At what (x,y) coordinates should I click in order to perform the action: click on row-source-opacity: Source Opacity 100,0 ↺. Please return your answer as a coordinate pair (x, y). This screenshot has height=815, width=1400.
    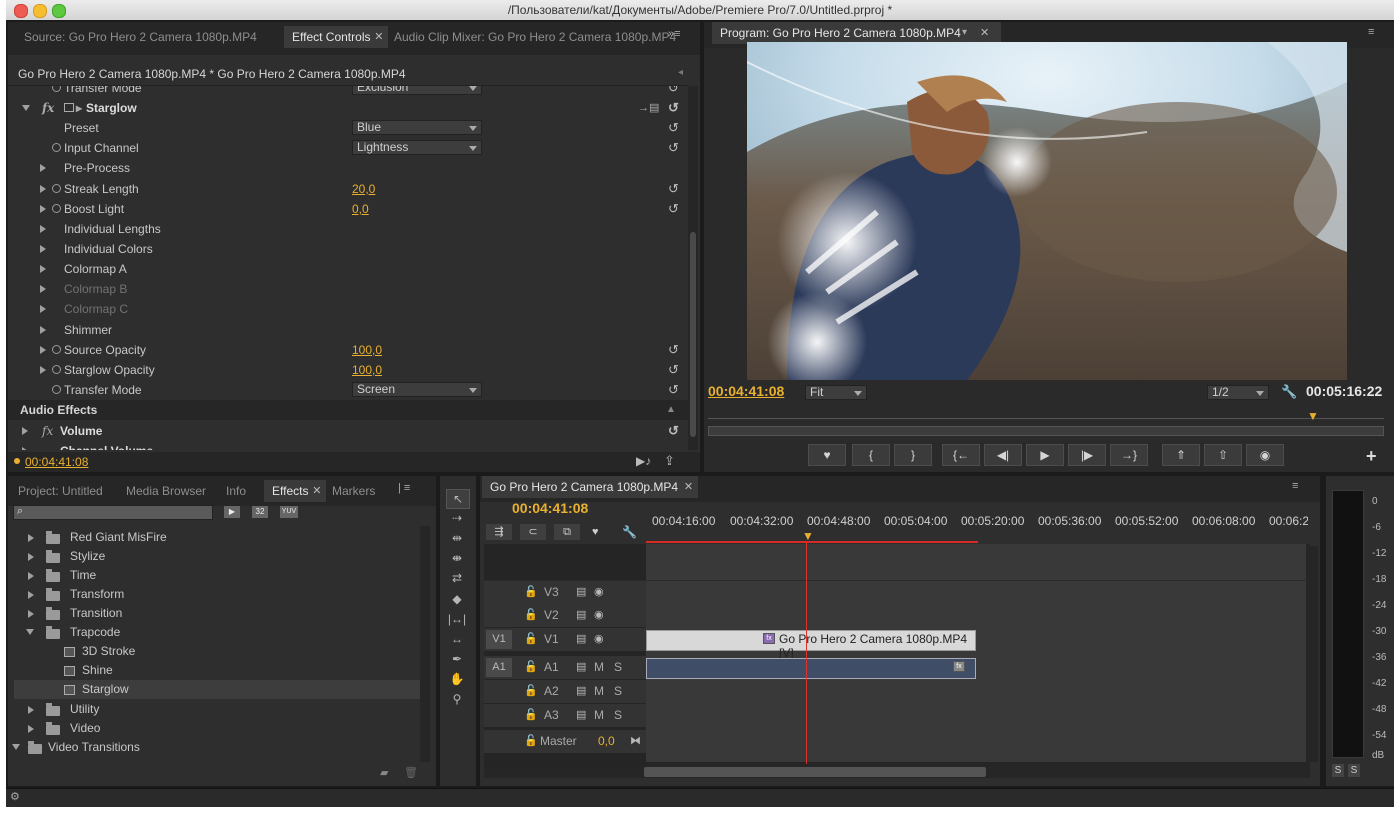
    Looking at the image, I should click on (352, 350).